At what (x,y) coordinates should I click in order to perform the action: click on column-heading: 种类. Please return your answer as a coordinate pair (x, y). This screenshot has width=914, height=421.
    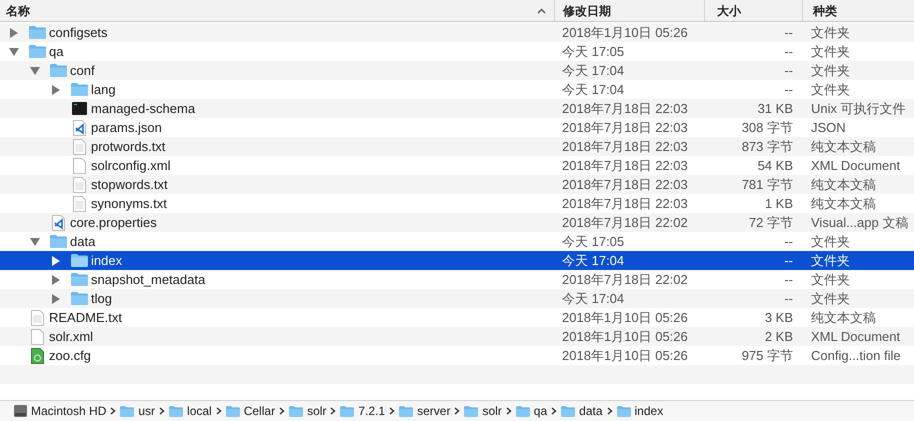
    Looking at the image, I should click on (858, 10).